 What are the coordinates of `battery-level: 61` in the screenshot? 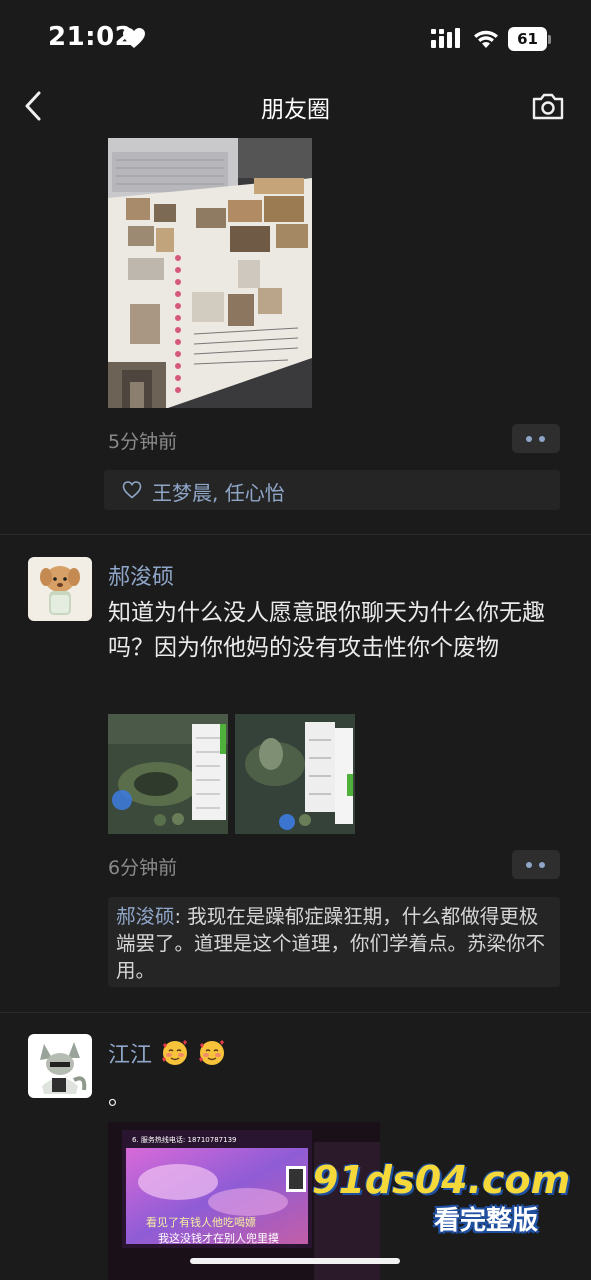 It's located at (527, 39).